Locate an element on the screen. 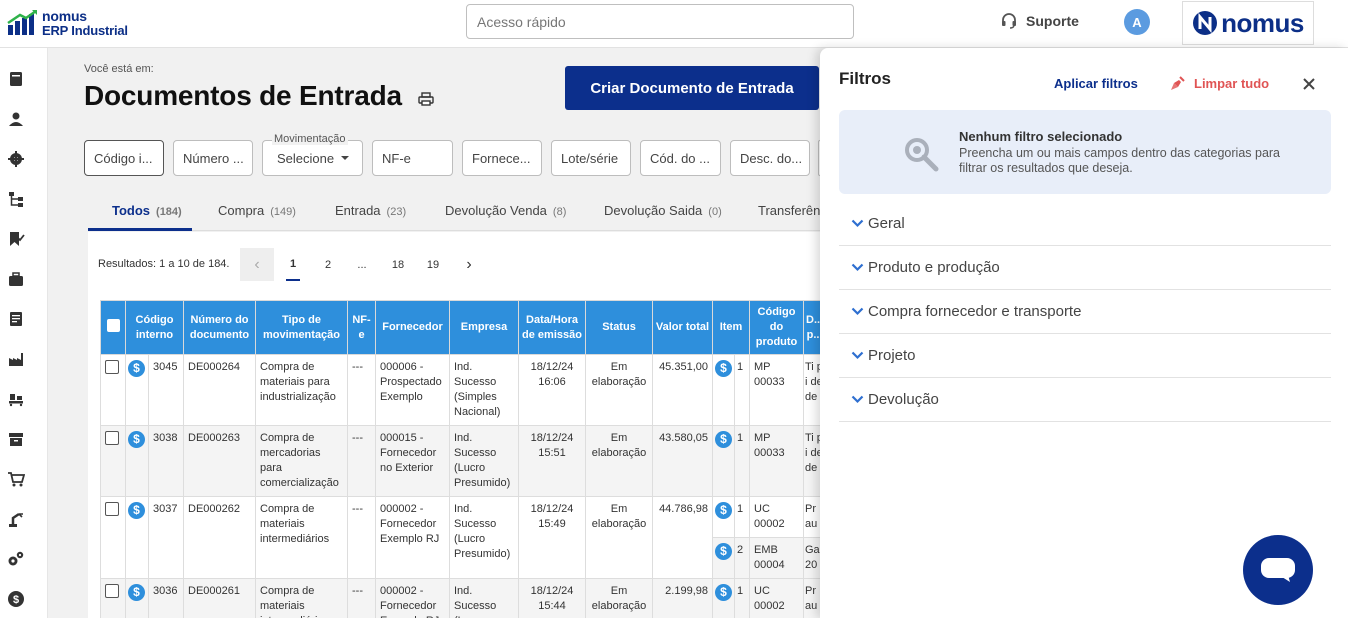  briefcase-icon is located at coordinates (16, 279).